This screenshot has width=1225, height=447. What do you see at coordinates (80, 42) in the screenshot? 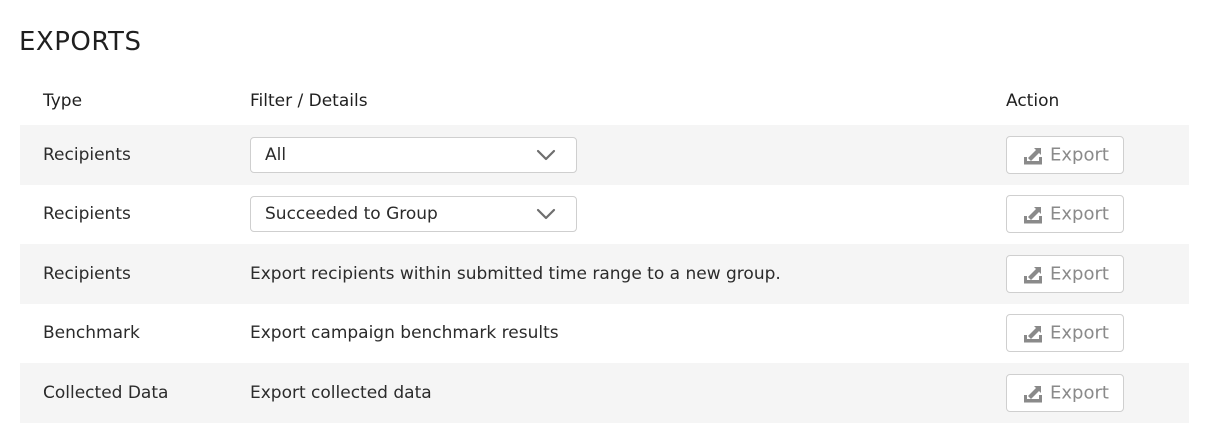
I see `page-title: EXPORTS` at bounding box center [80, 42].